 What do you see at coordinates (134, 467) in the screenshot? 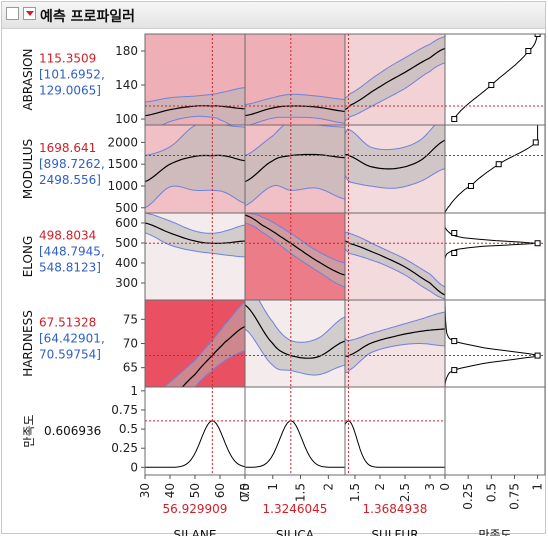
I see `y-tick-label-desirability: 0` at bounding box center [134, 467].